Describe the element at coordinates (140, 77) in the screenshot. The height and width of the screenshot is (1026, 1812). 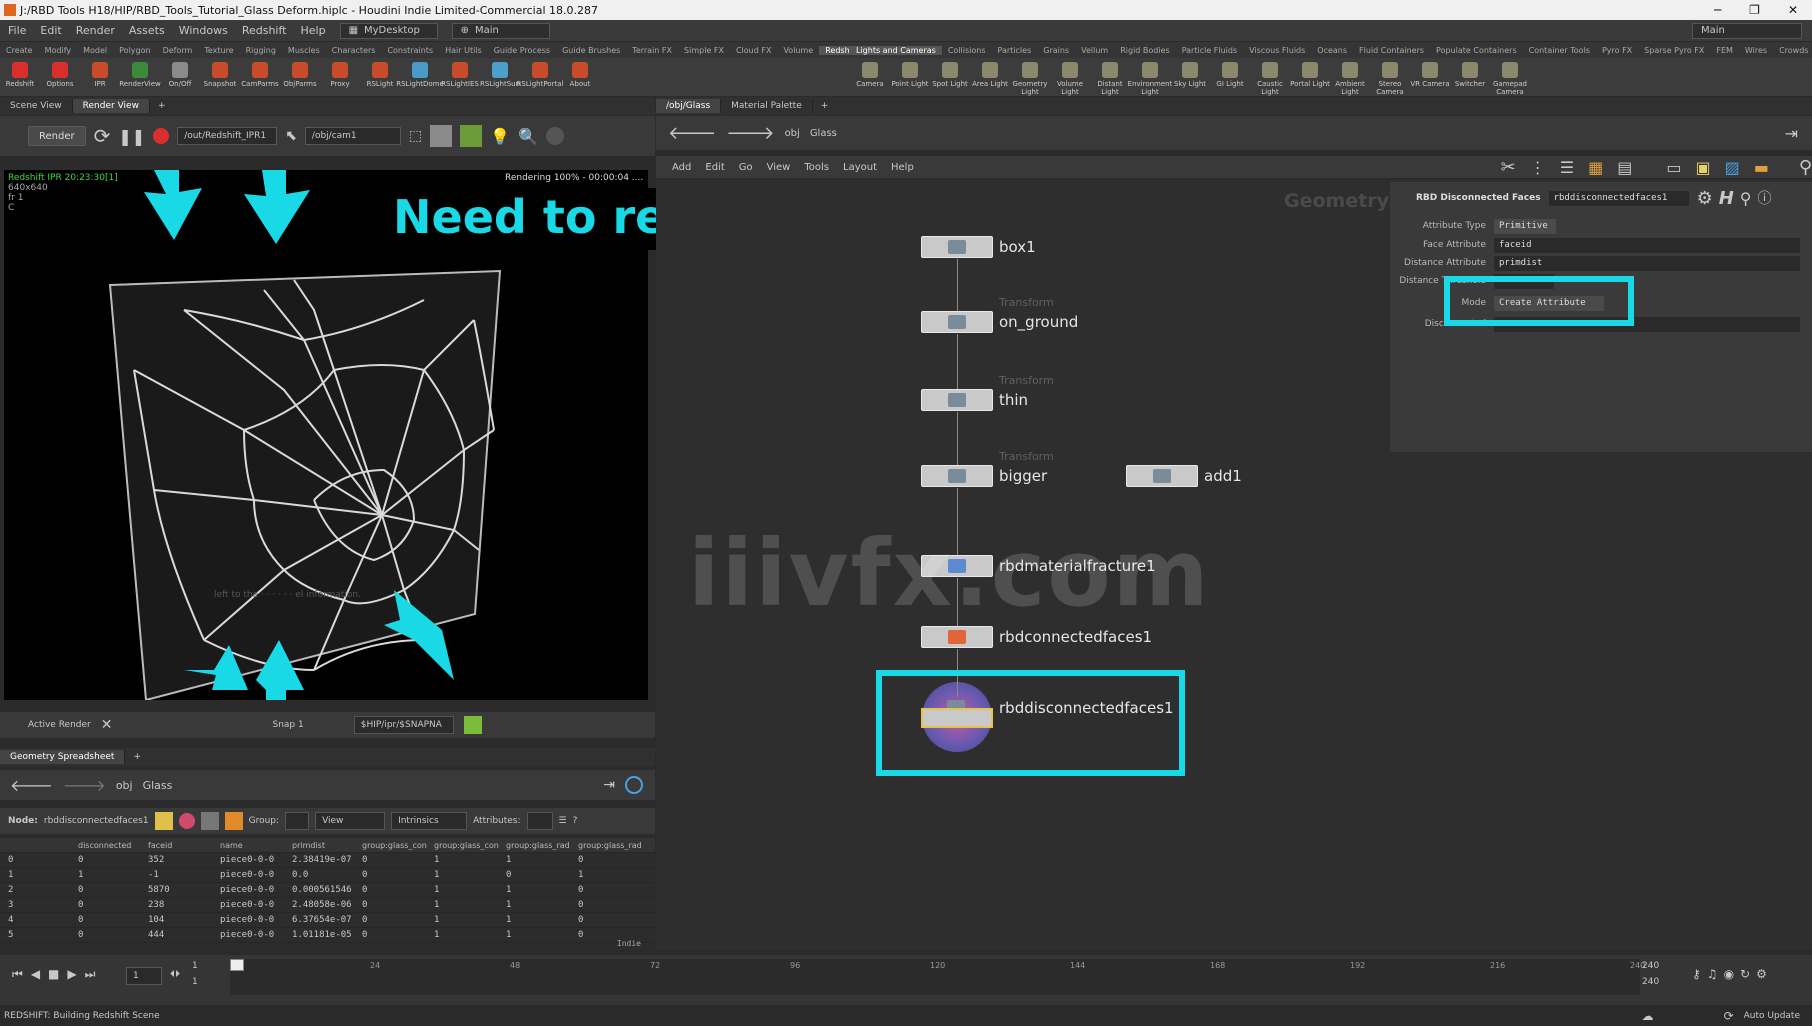
I see `left-tool-3: RenderView` at that location.